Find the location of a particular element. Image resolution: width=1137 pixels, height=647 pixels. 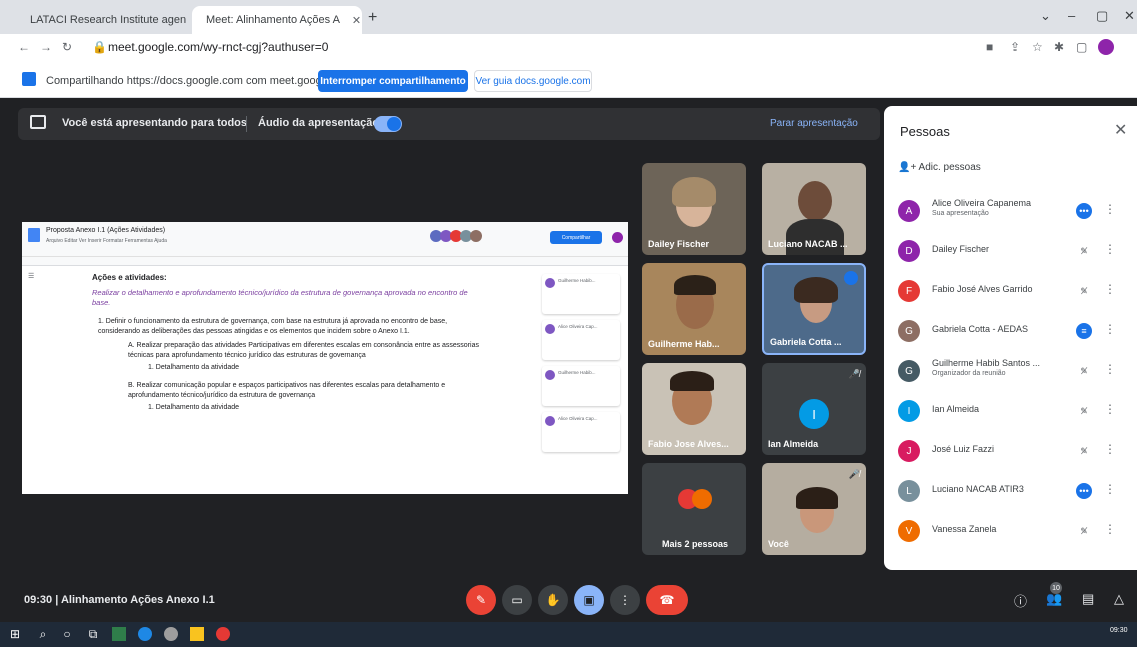

camera-toggle-button: ▭ is located at coordinates (517, 600).